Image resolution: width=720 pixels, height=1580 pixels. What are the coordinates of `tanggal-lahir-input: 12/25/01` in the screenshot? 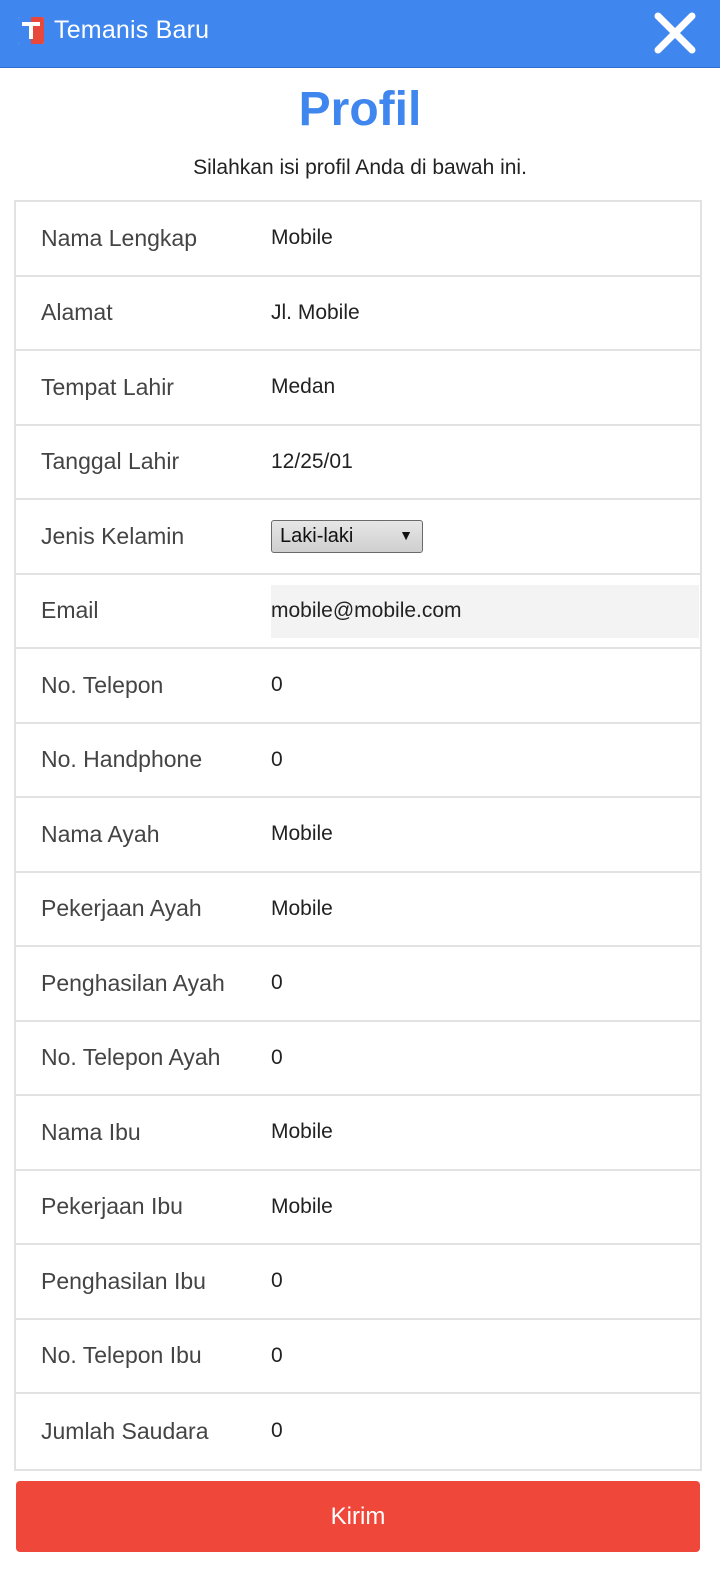 It's located at (312, 462).